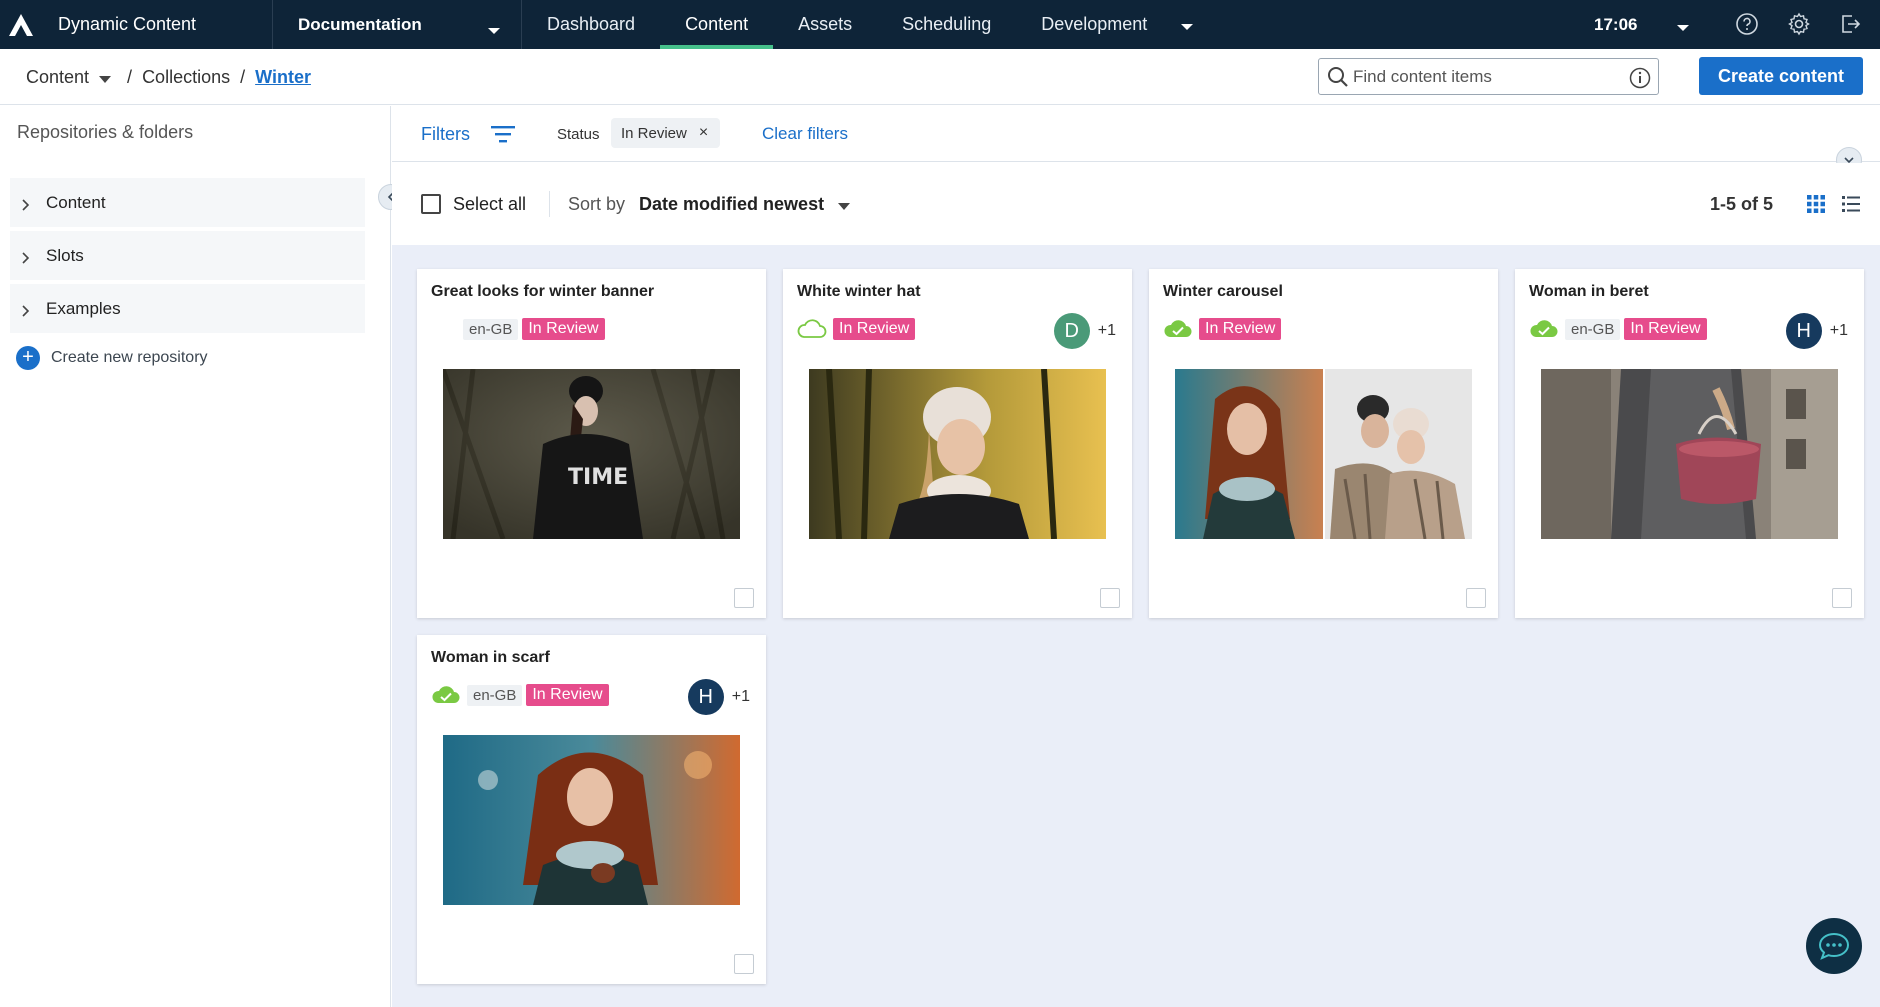 Image resolution: width=1880 pixels, height=1007 pixels. What do you see at coordinates (431, 204) in the screenshot?
I see `select-all-checkbox` at bounding box center [431, 204].